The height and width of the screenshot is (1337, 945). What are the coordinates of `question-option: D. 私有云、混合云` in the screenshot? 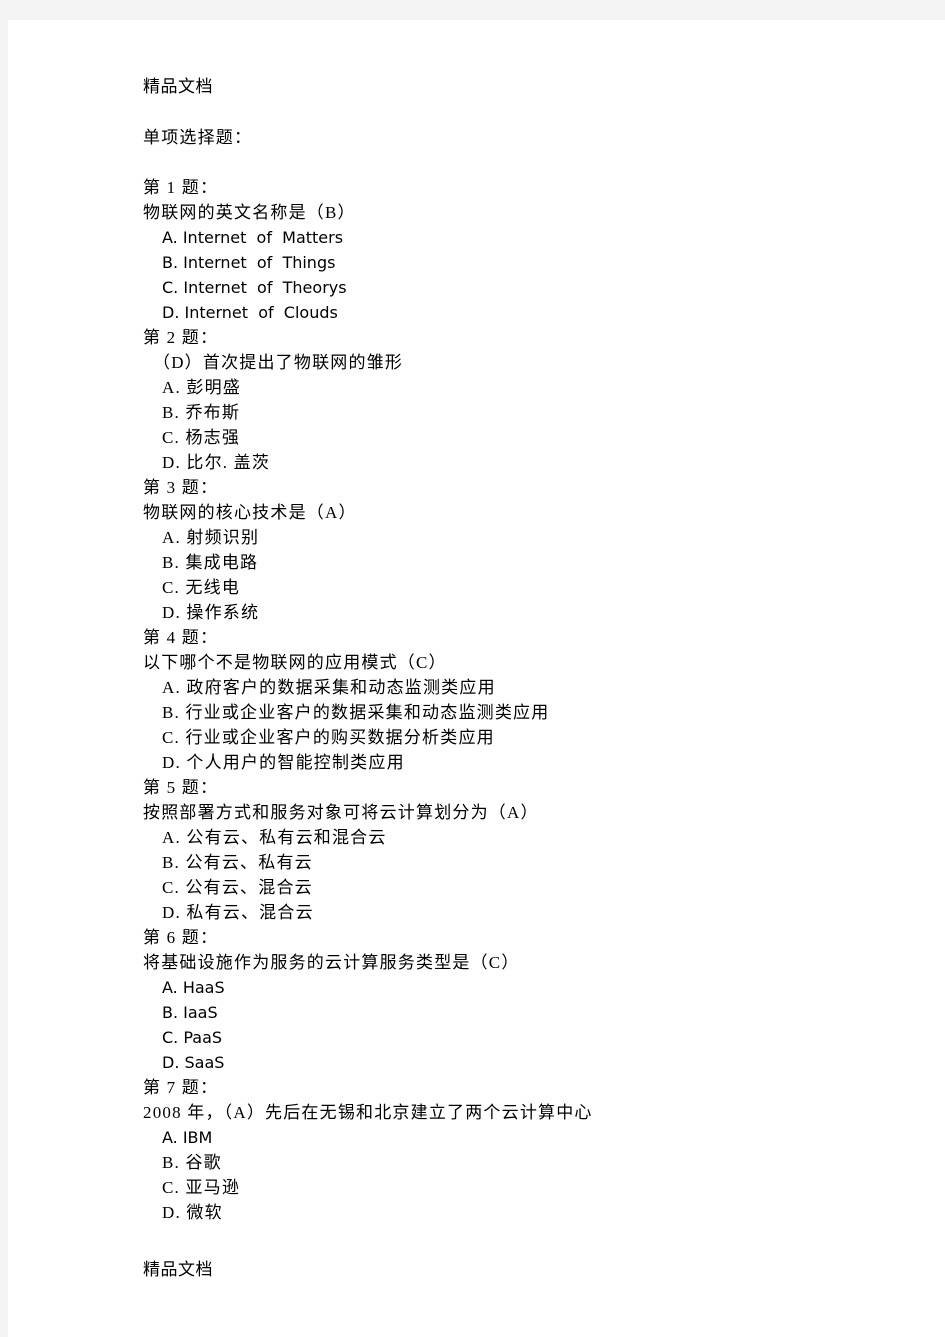 It's located at (523, 912).